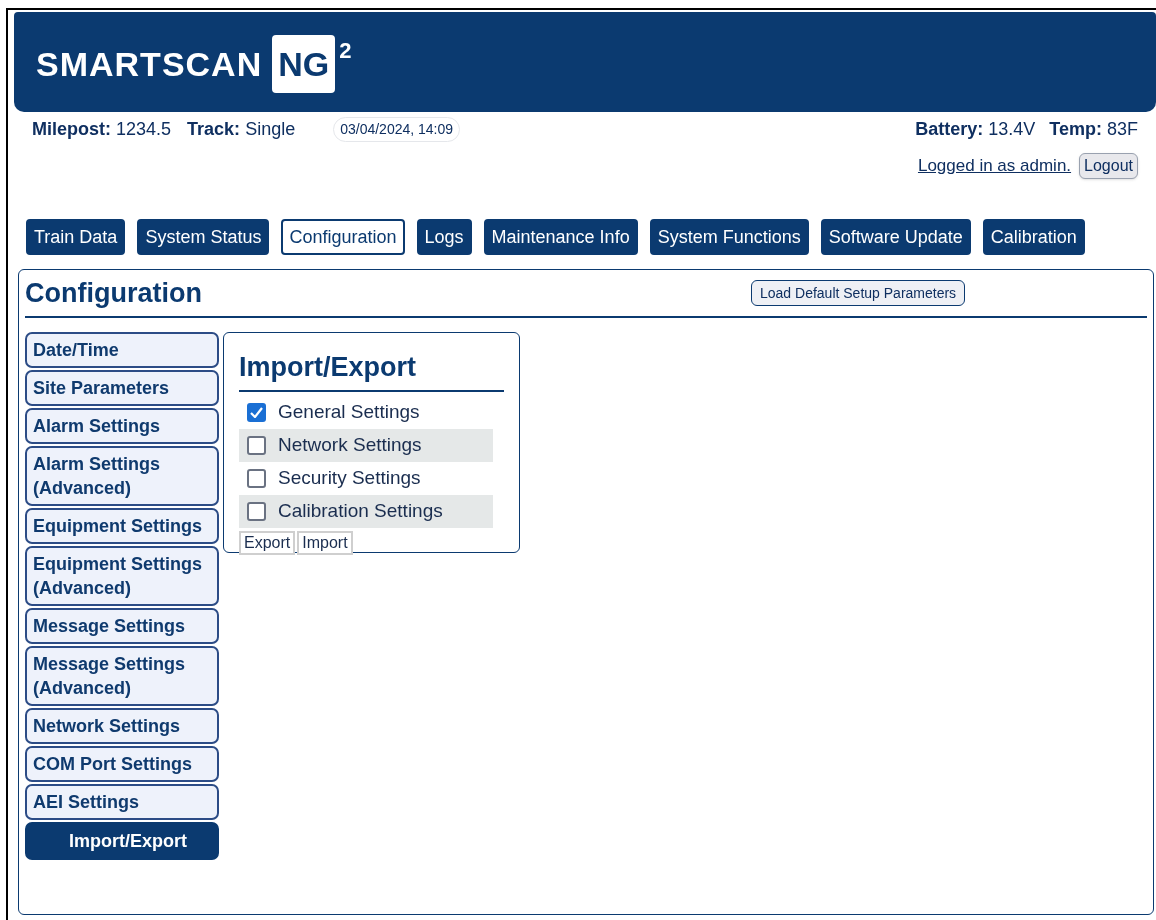 The height and width of the screenshot is (920, 1156). Describe the element at coordinates (122, 576) in the screenshot. I see `sidebar-item: Equipment Settings (Advanced)` at that location.